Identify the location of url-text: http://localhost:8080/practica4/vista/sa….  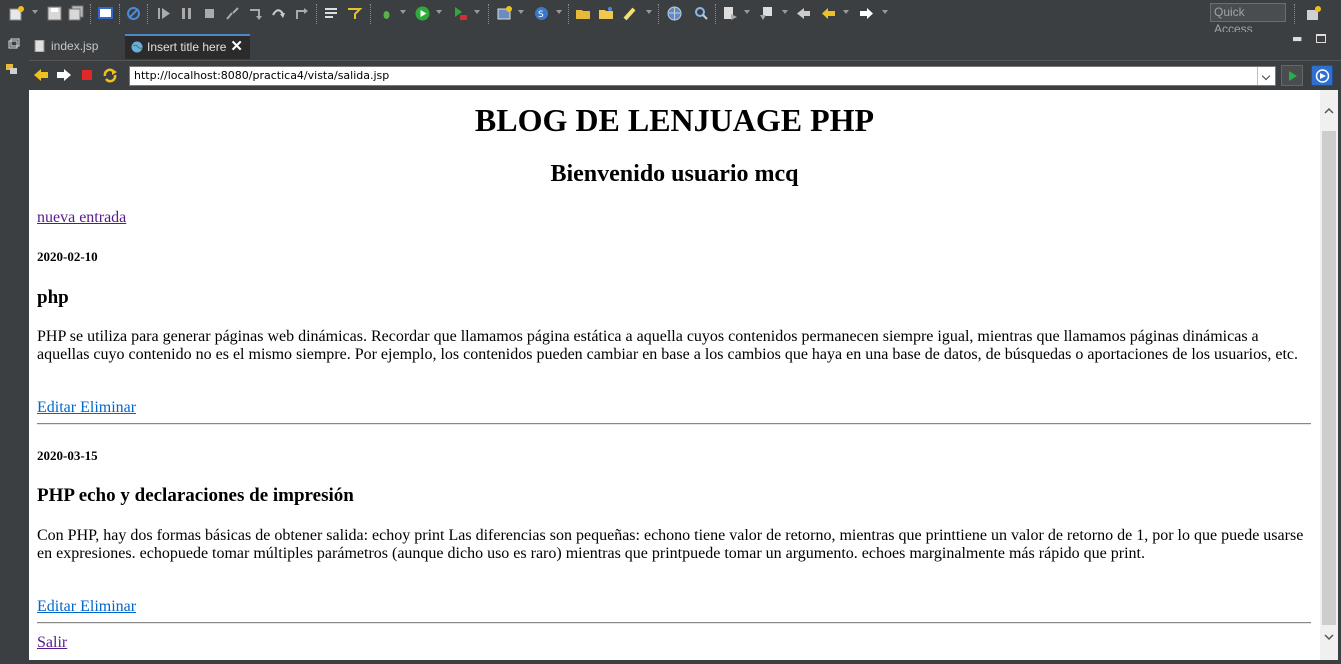
(262, 75).